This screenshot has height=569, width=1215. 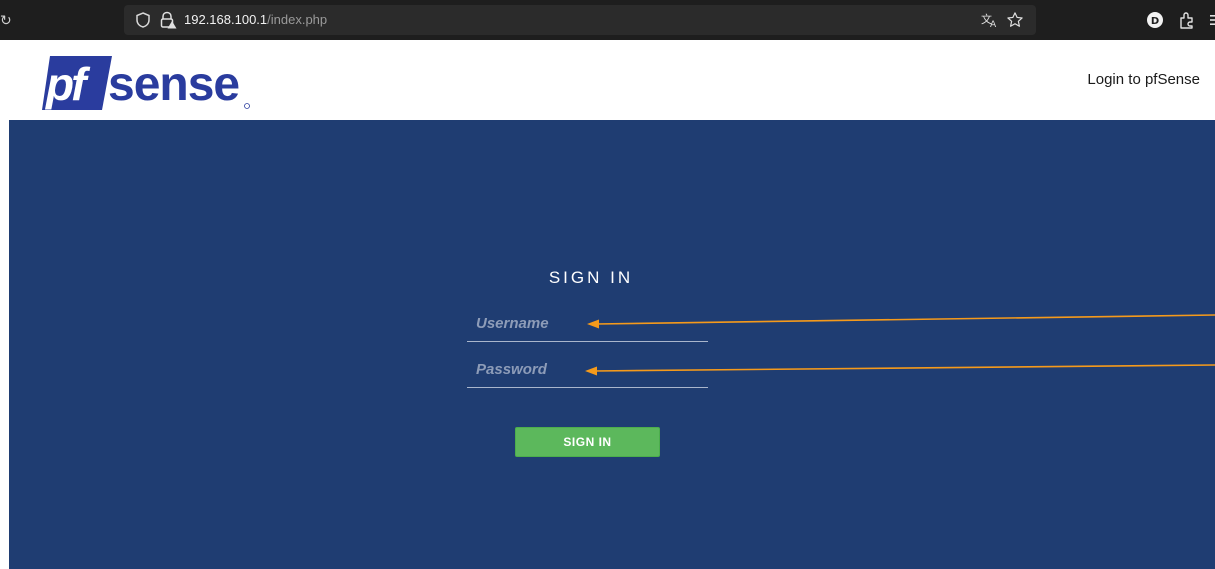 What do you see at coordinates (587, 442) in the screenshot?
I see `sign-in-button: SIGN IN` at bounding box center [587, 442].